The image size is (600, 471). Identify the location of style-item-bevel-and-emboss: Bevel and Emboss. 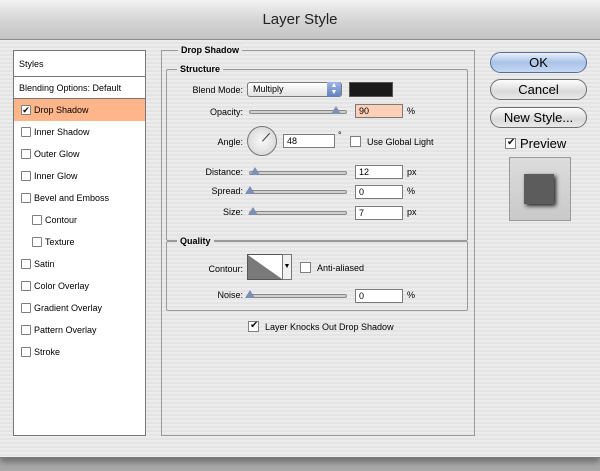
(79, 198).